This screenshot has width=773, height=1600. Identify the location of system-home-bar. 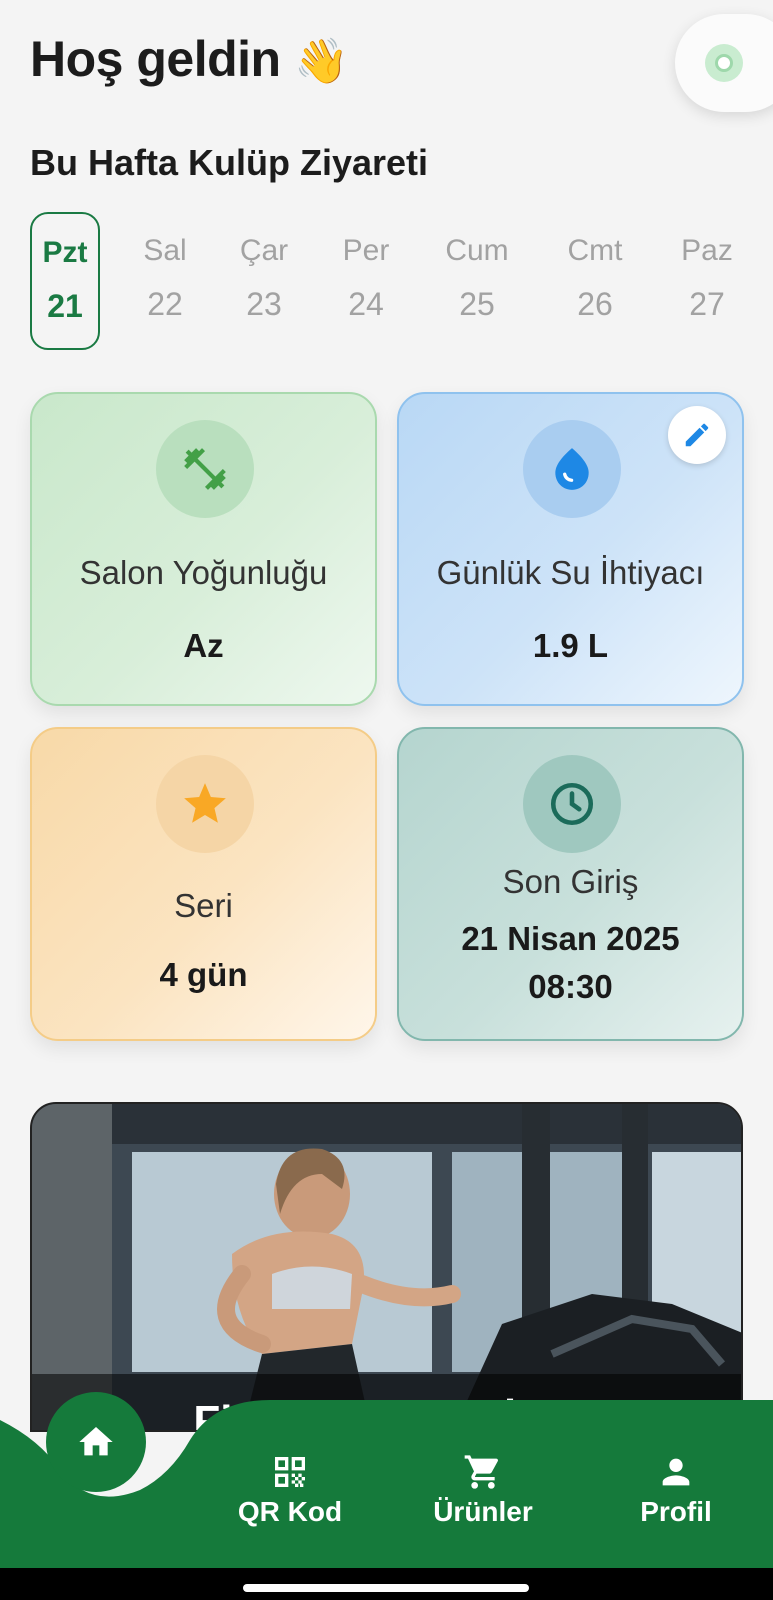
(386, 1584).